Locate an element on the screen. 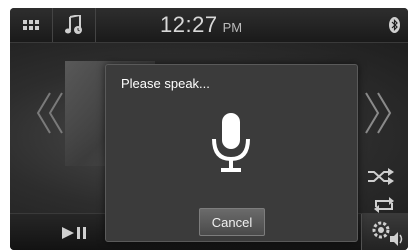  chevron-right-icon is located at coordinates (377, 113).